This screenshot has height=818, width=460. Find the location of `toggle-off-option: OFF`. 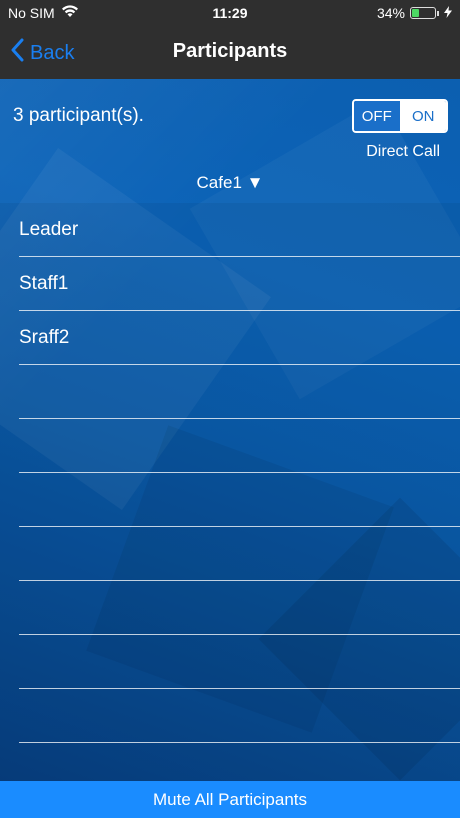

toggle-off-option: OFF is located at coordinates (377, 116).